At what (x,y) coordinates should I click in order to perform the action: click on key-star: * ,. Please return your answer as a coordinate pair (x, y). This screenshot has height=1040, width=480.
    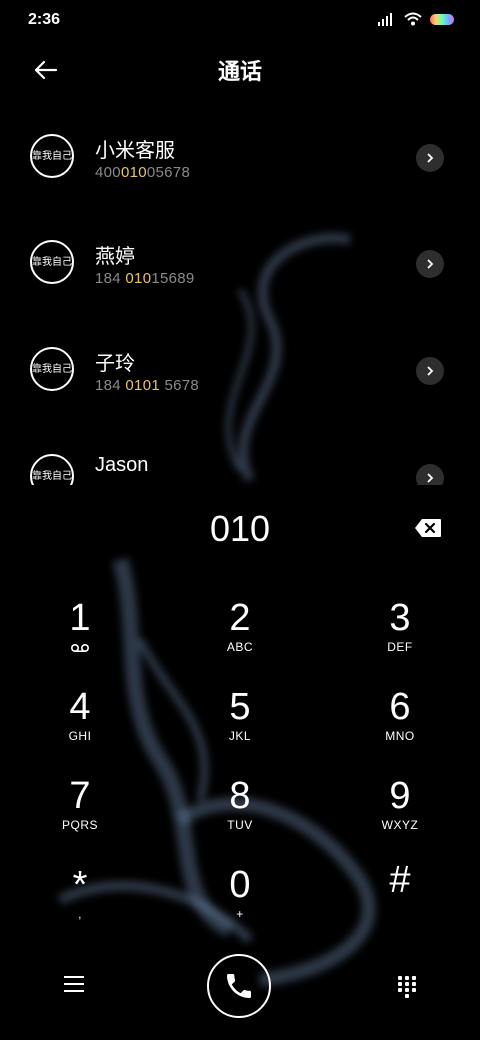
    Looking at the image, I should click on (80, 902).